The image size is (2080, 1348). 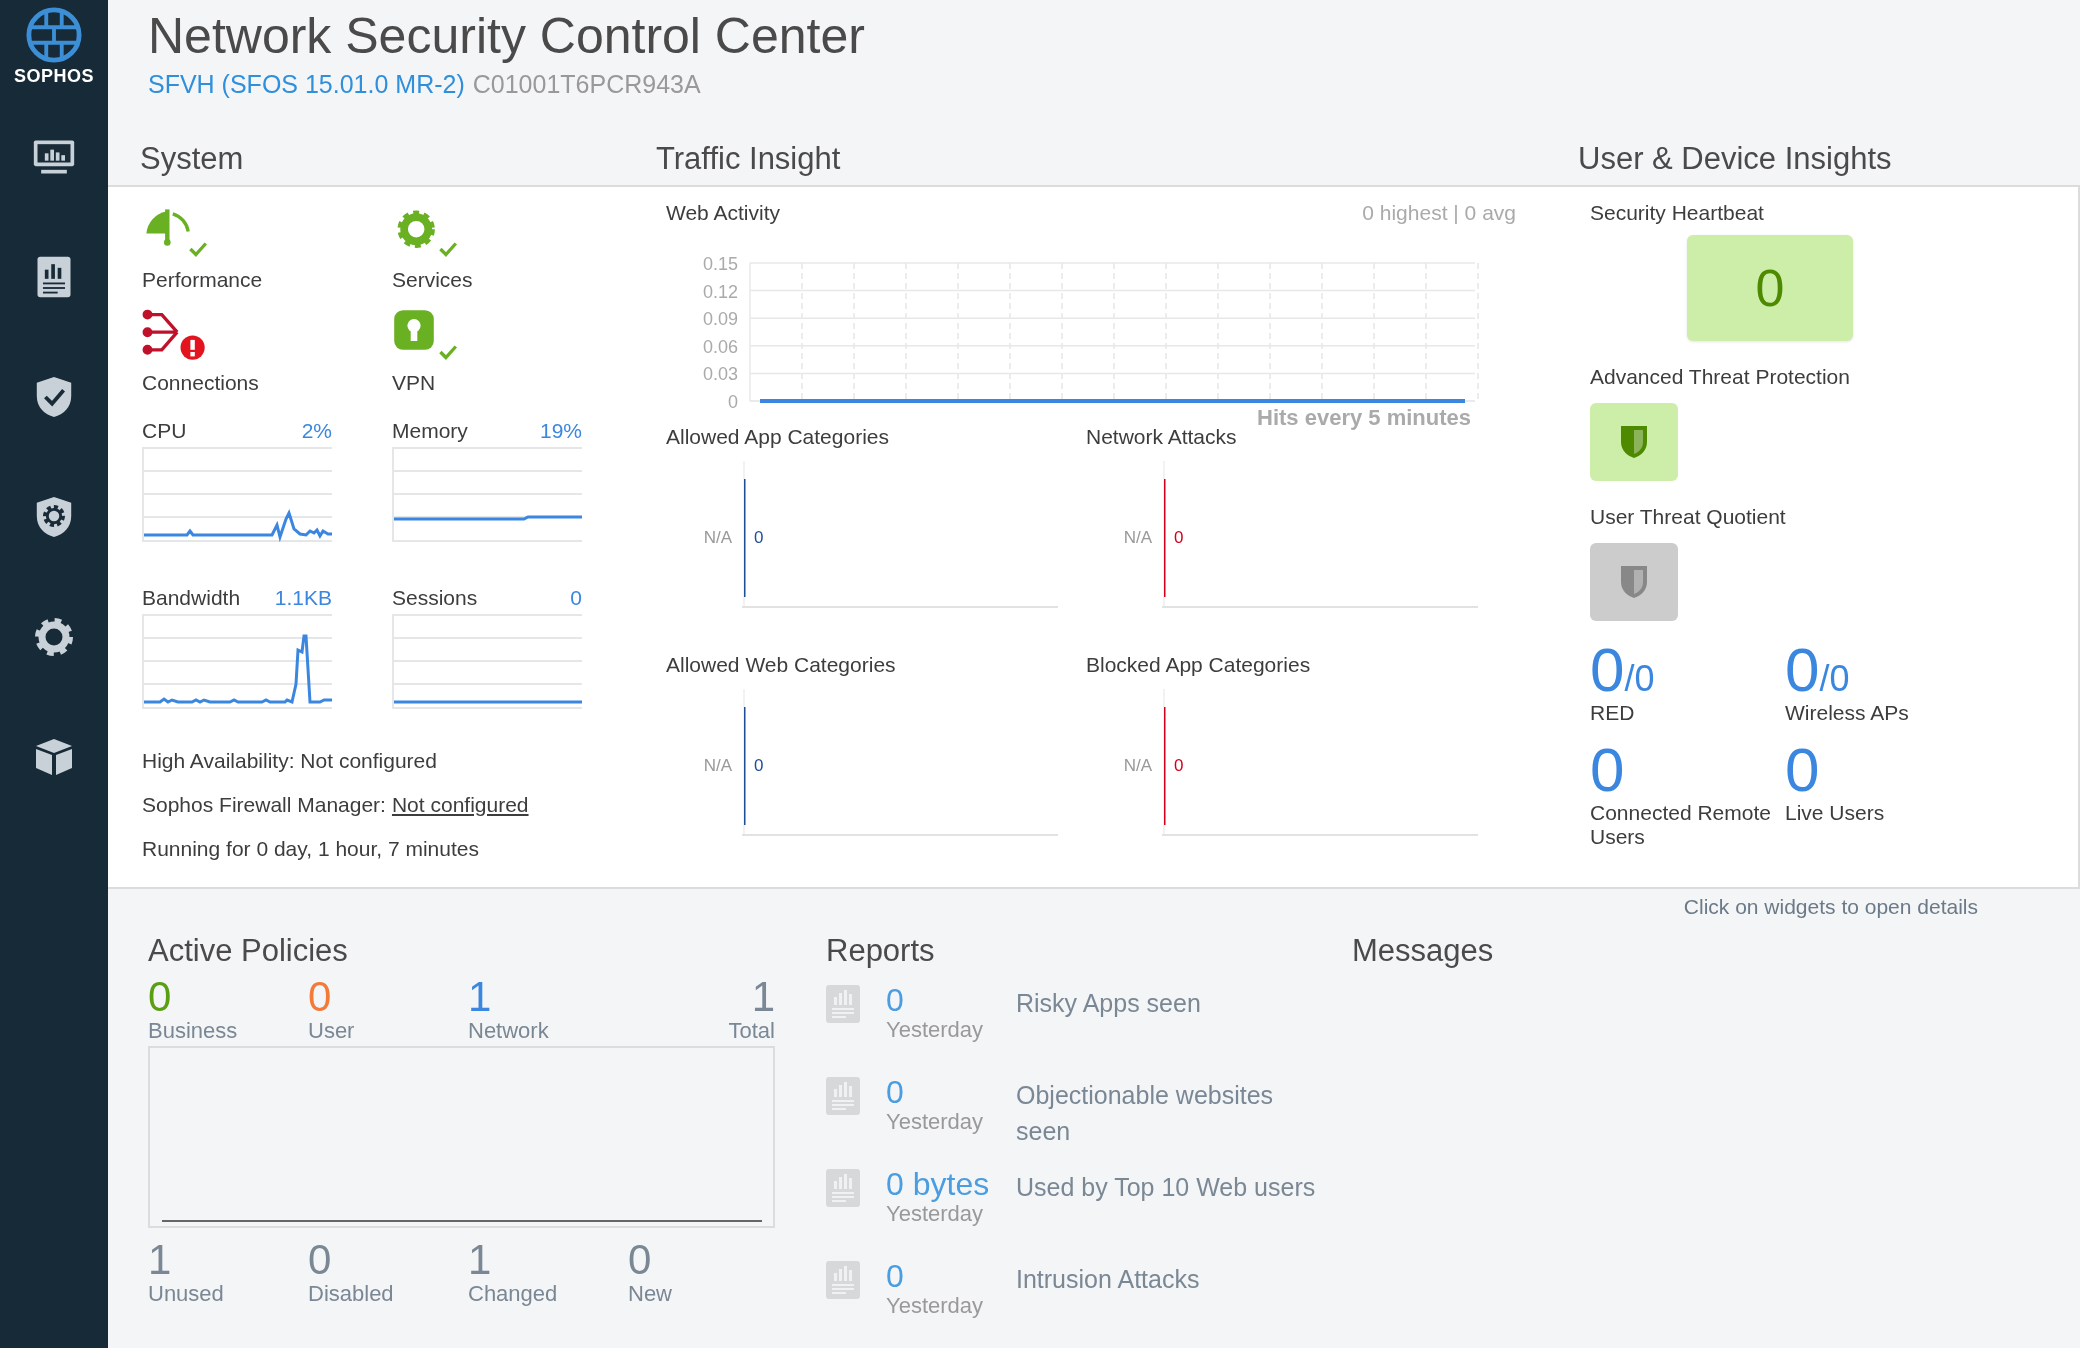 What do you see at coordinates (1677, 213) in the screenshot?
I see `widget-title: Security Heartbeat` at bounding box center [1677, 213].